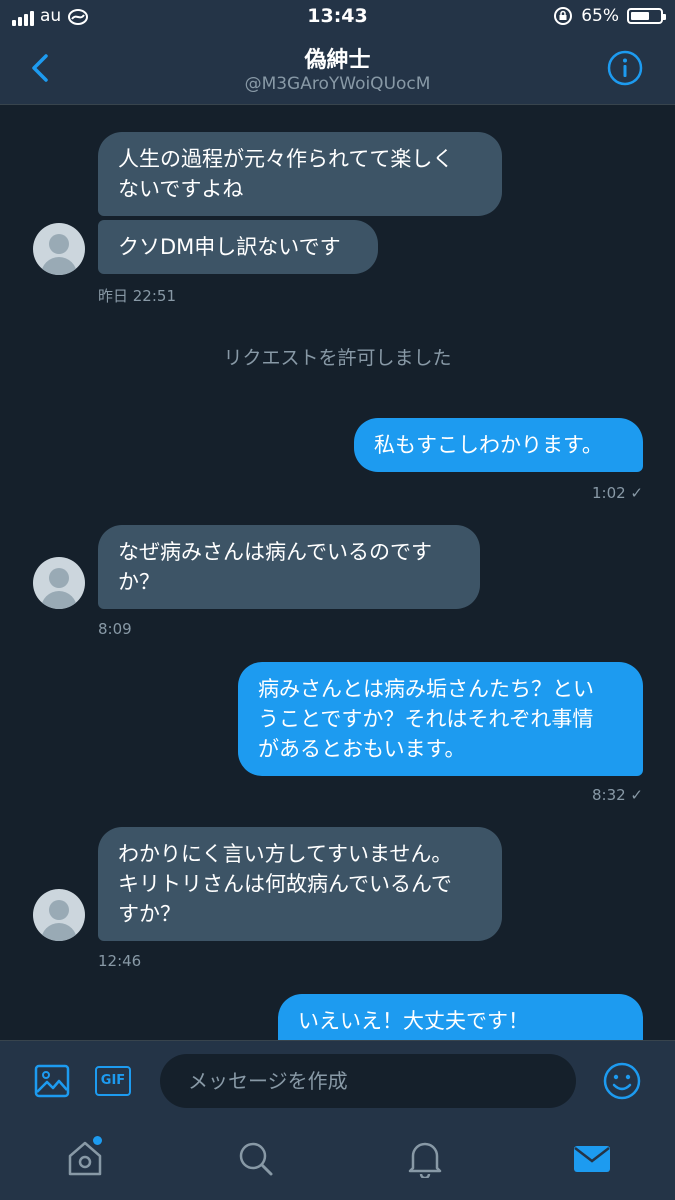  What do you see at coordinates (115, 629) in the screenshot?
I see `message-timestamp: 8:09` at bounding box center [115, 629].